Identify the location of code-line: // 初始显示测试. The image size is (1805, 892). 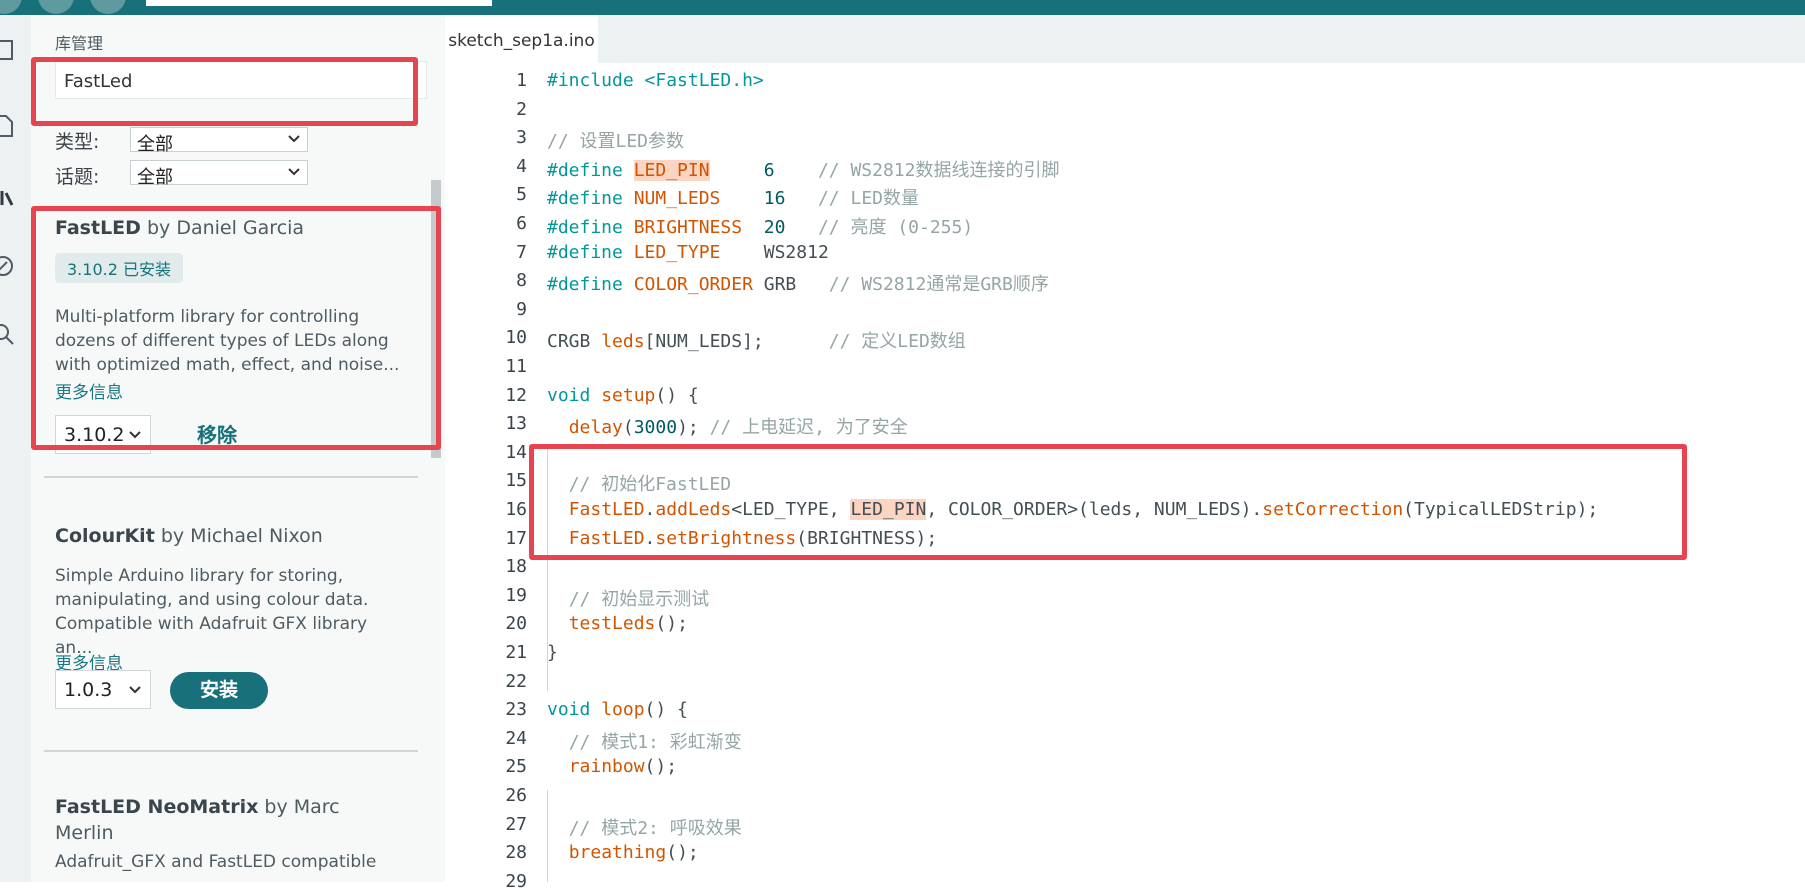
(628, 598).